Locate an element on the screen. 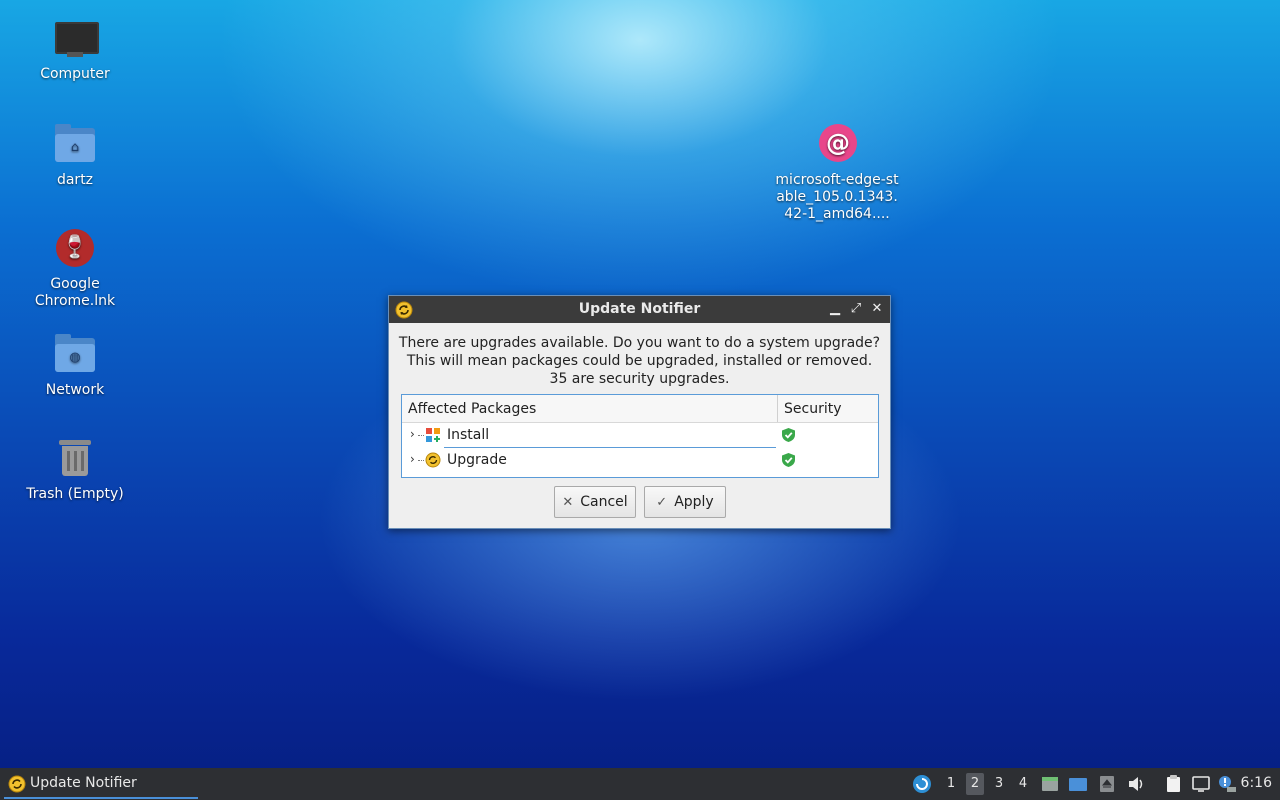 The width and height of the screenshot is (1280, 800). taskbar-item-update-notifier: Update Notifier is located at coordinates (101, 785).